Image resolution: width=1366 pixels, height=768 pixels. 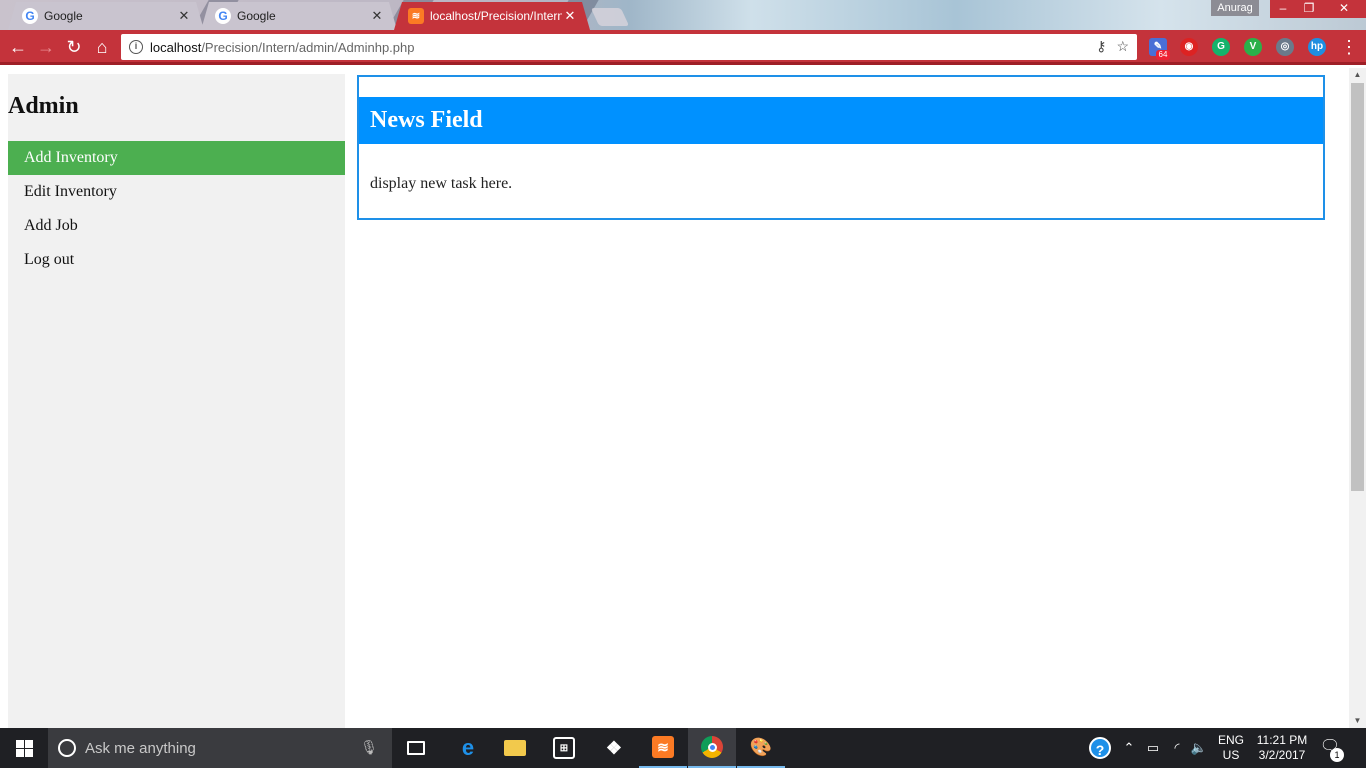 I want to click on extension-location-icon: ◎, so click(x=1285, y=47).